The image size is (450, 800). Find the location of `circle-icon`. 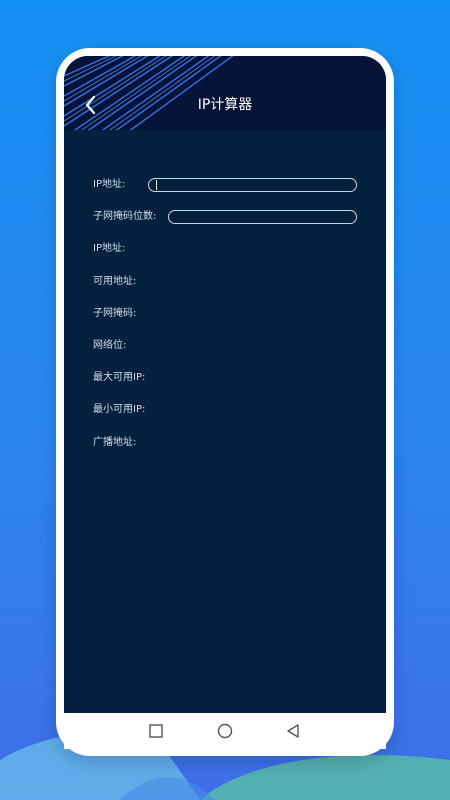

circle-icon is located at coordinates (225, 731).